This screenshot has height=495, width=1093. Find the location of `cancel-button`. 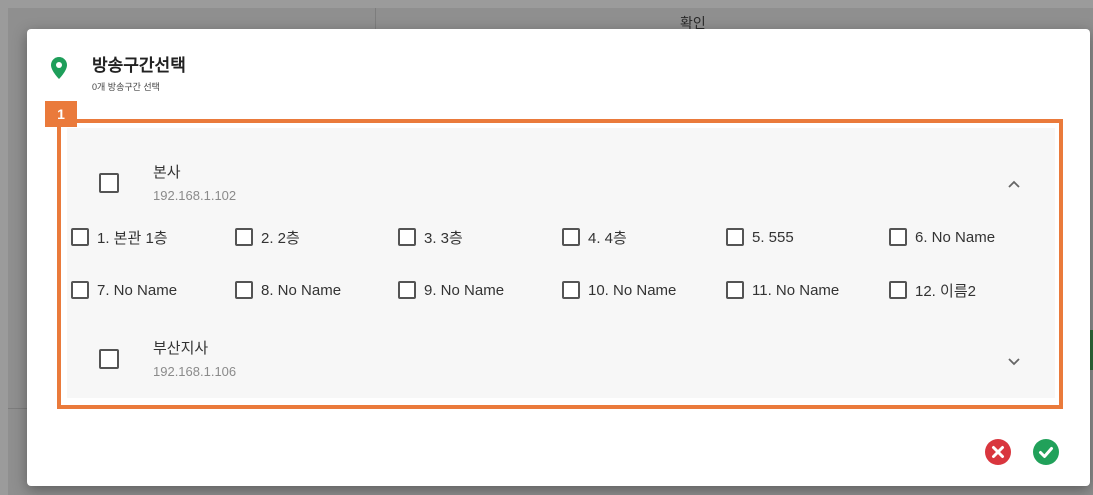

cancel-button is located at coordinates (998, 452).